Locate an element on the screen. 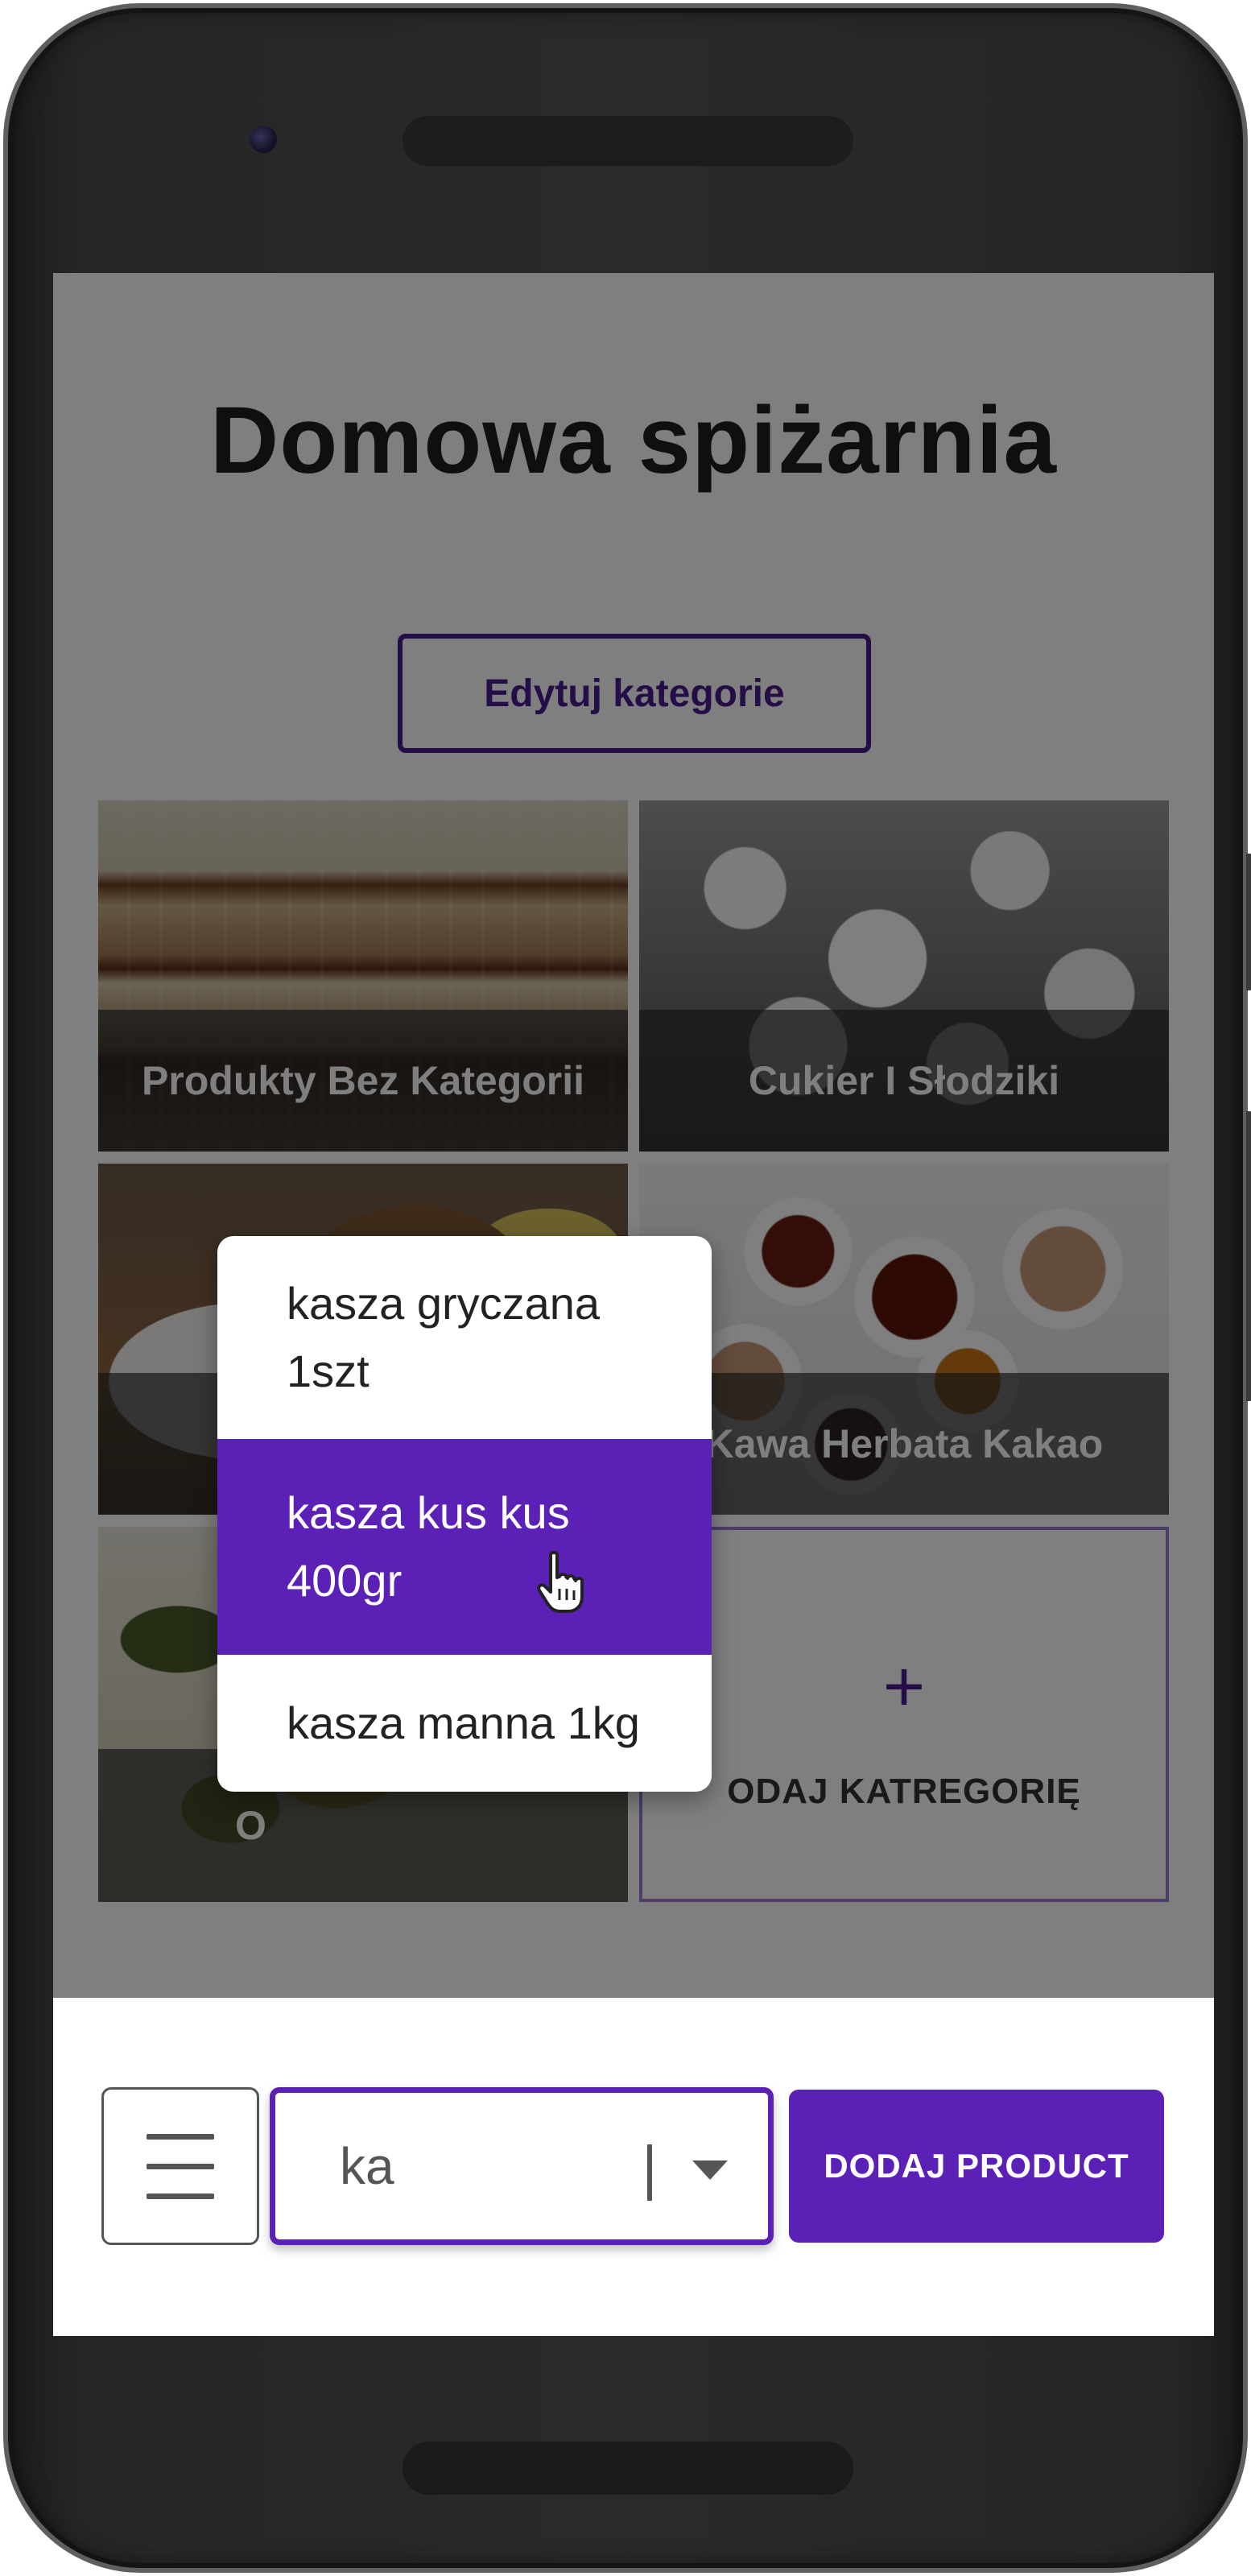 This screenshot has height=2576, width=1251. dropdown-option: kasza gryczana 1szt is located at coordinates (464, 1338).